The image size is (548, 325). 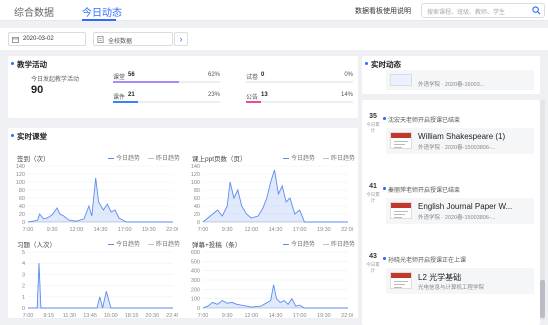 I want to click on tab-overview: 综合数据, so click(x=34, y=11).